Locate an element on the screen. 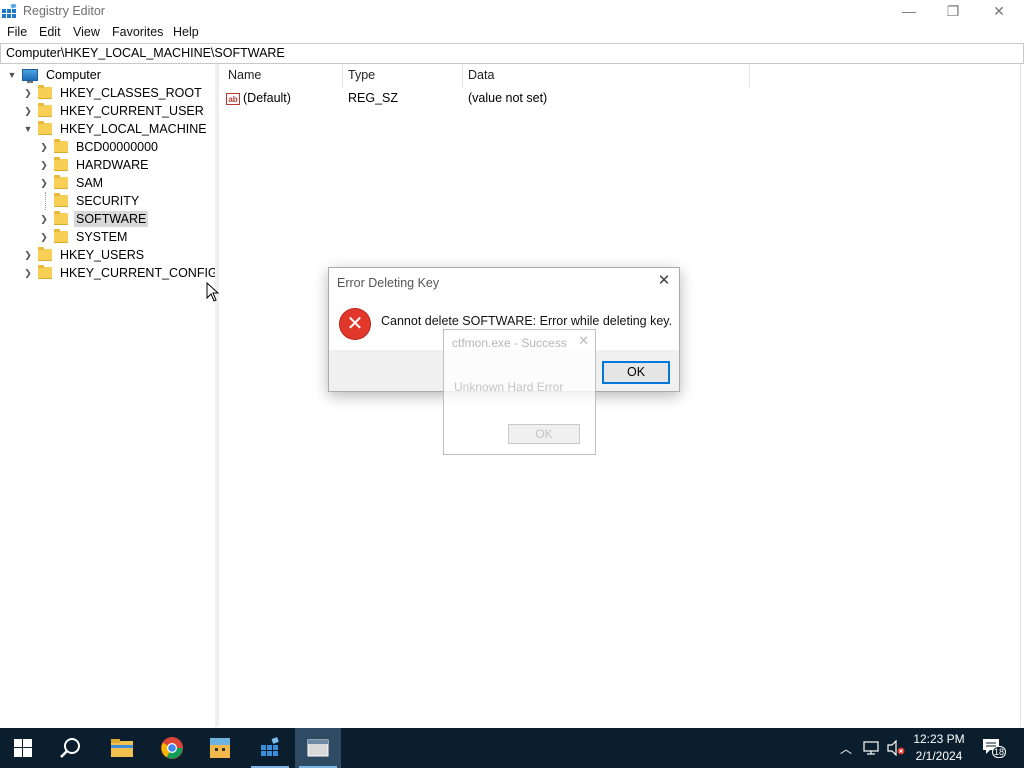 The width and height of the screenshot is (1024, 768). ok-button: OK is located at coordinates (636, 372).